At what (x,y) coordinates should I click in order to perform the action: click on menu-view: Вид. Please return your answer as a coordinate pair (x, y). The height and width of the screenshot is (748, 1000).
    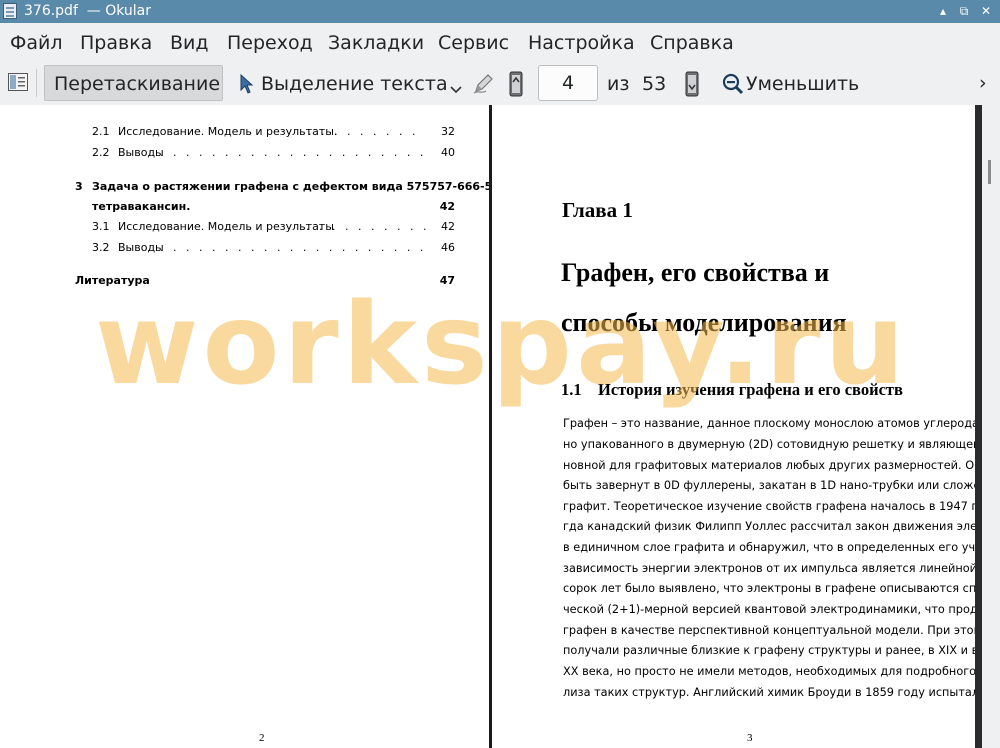
    Looking at the image, I should click on (189, 43).